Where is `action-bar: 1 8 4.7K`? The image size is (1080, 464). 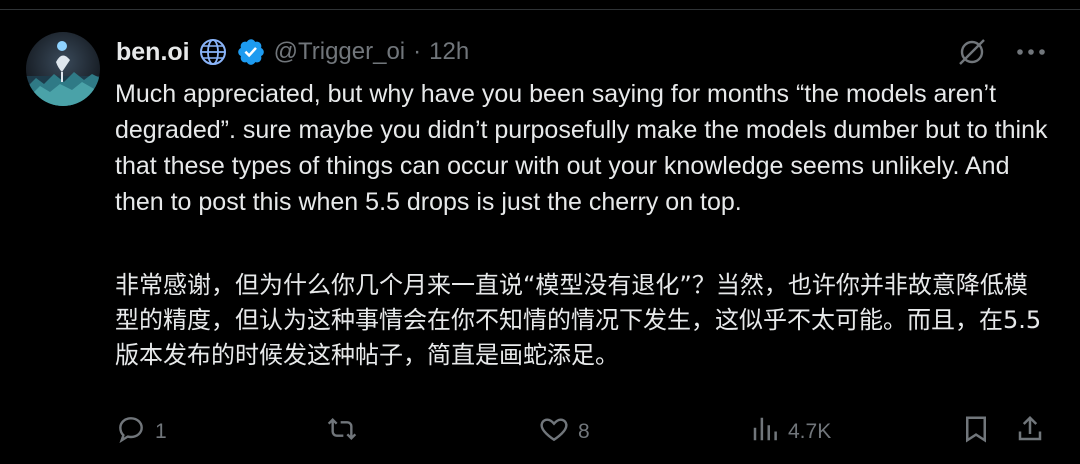
action-bar: 1 8 4.7K is located at coordinates (585, 432).